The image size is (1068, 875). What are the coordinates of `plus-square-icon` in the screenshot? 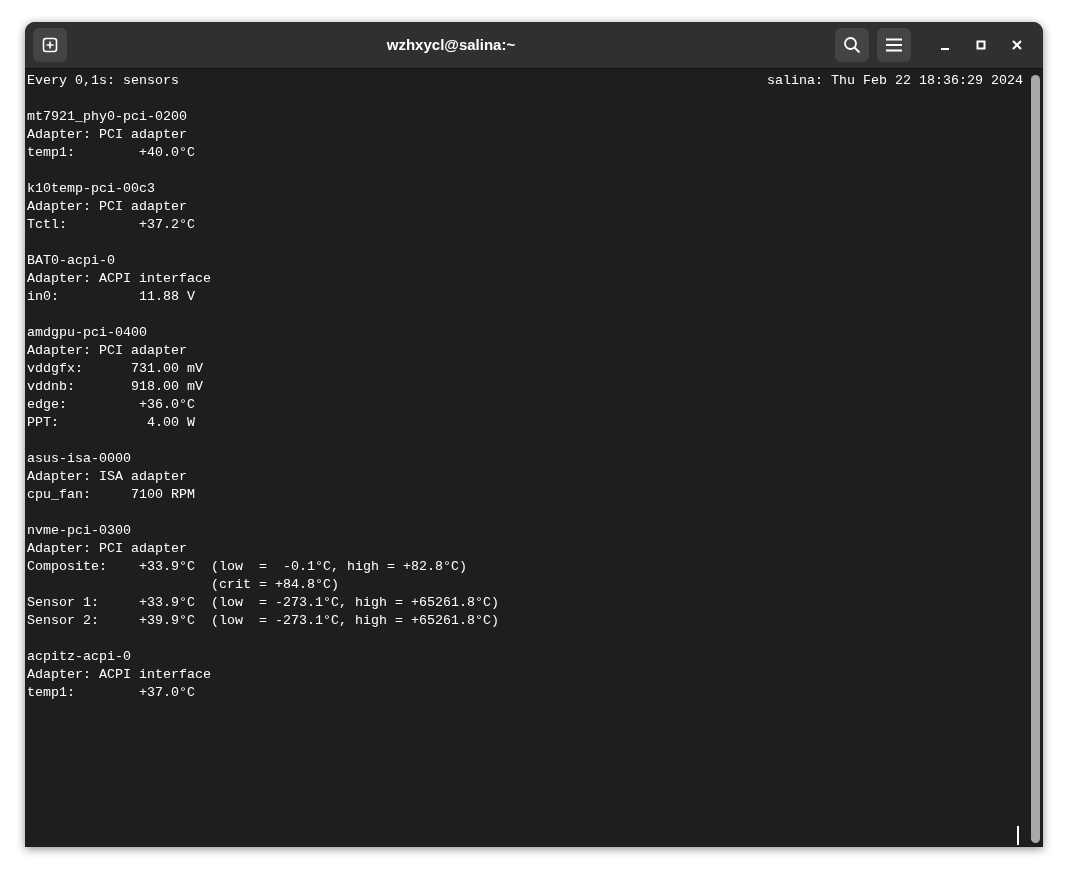 It's located at (50, 45).